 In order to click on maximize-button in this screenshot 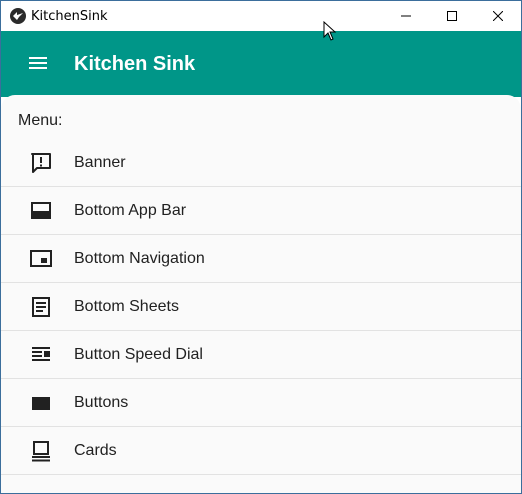, I will do `click(452, 16)`.